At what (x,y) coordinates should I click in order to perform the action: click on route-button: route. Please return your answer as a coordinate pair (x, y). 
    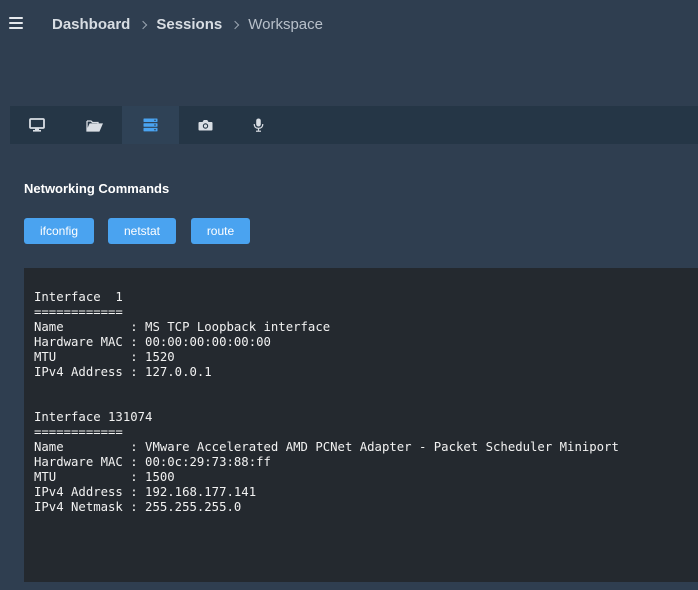
    Looking at the image, I should click on (220, 231).